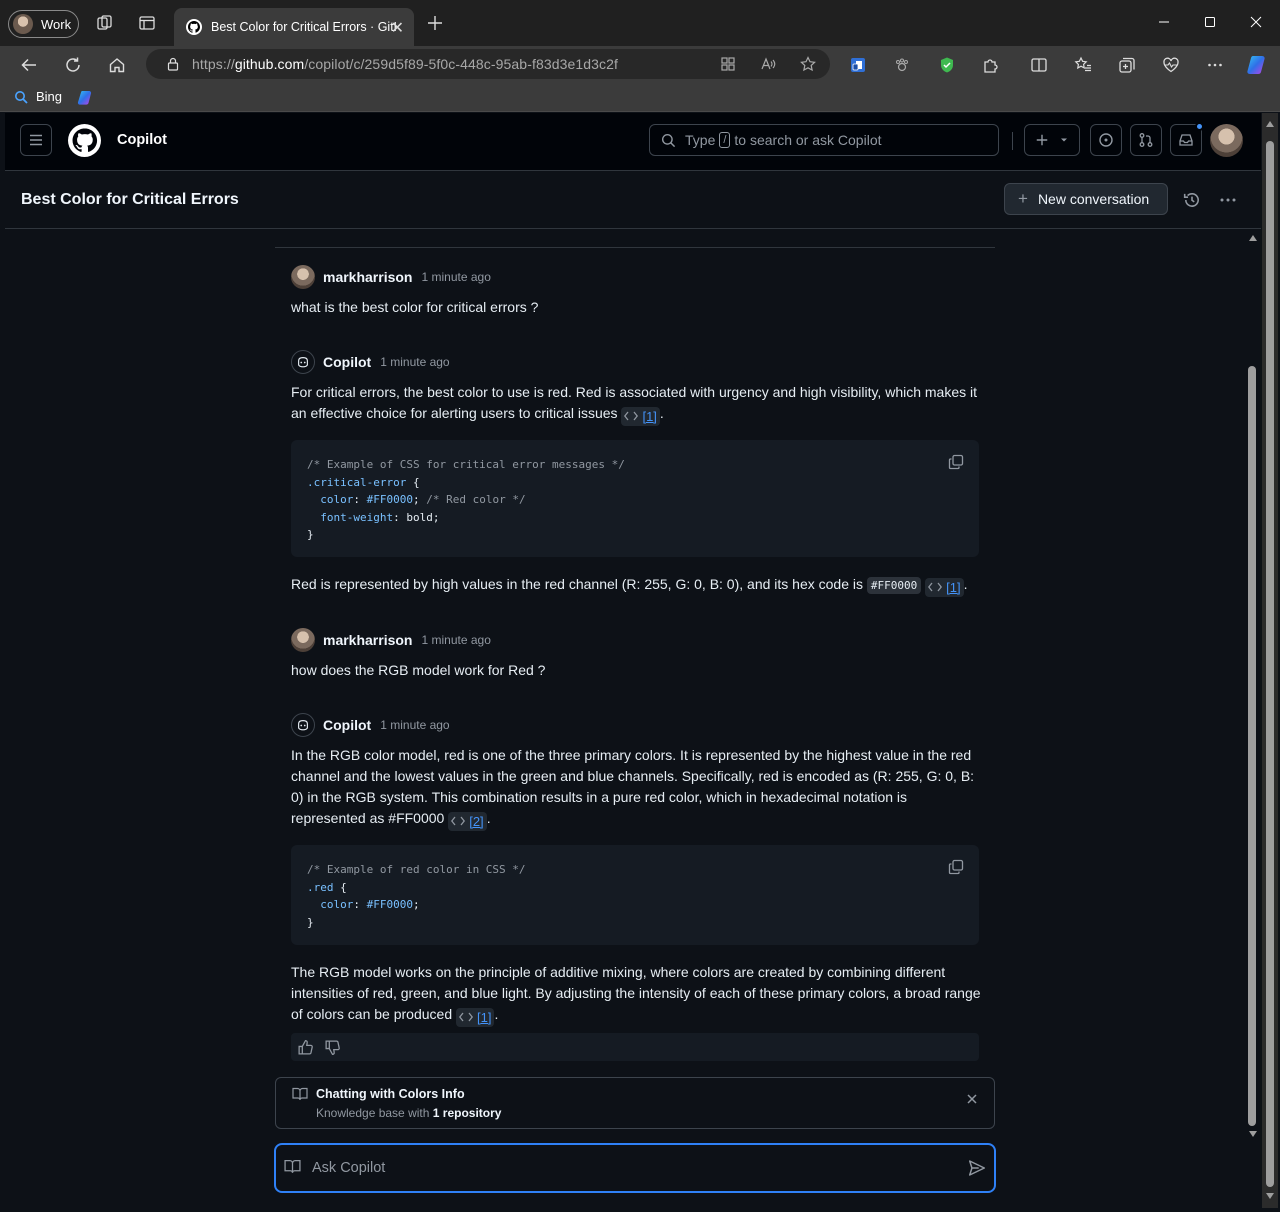 This screenshot has height=1212, width=1280. I want to click on copilot-sidebar-icon, so click(1257, 65).